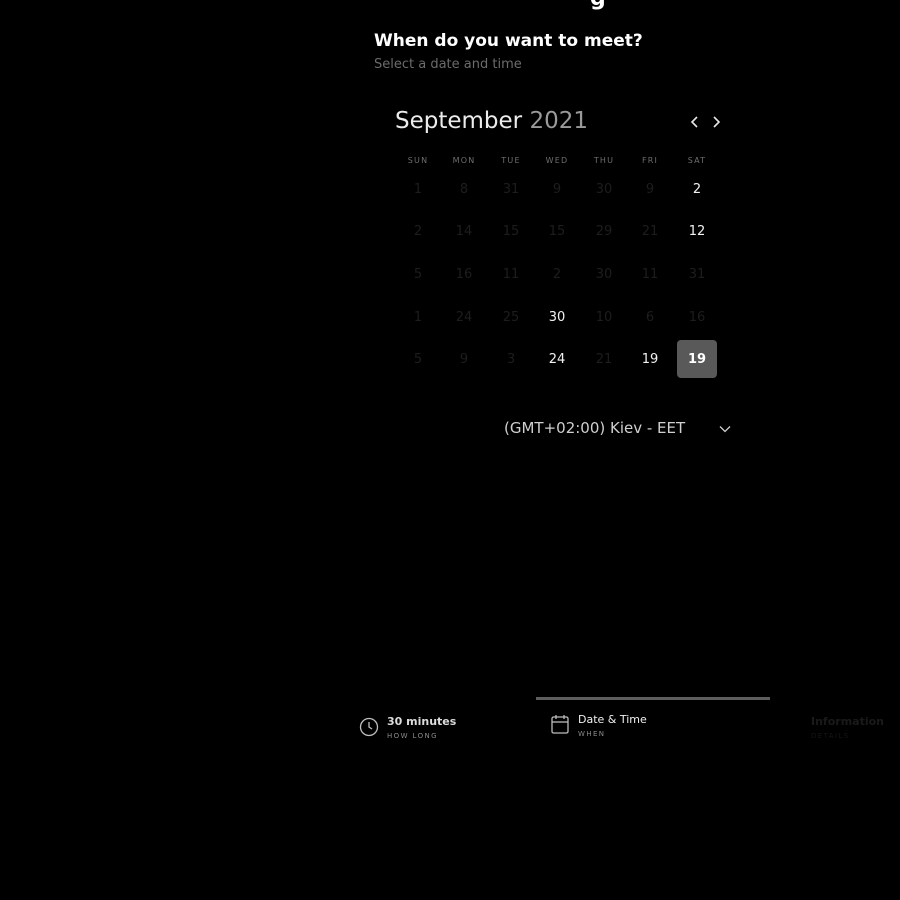  Describe the element at coordinates (558, 121) in the screenshot. I see `calendar-year: 2021` at that location.